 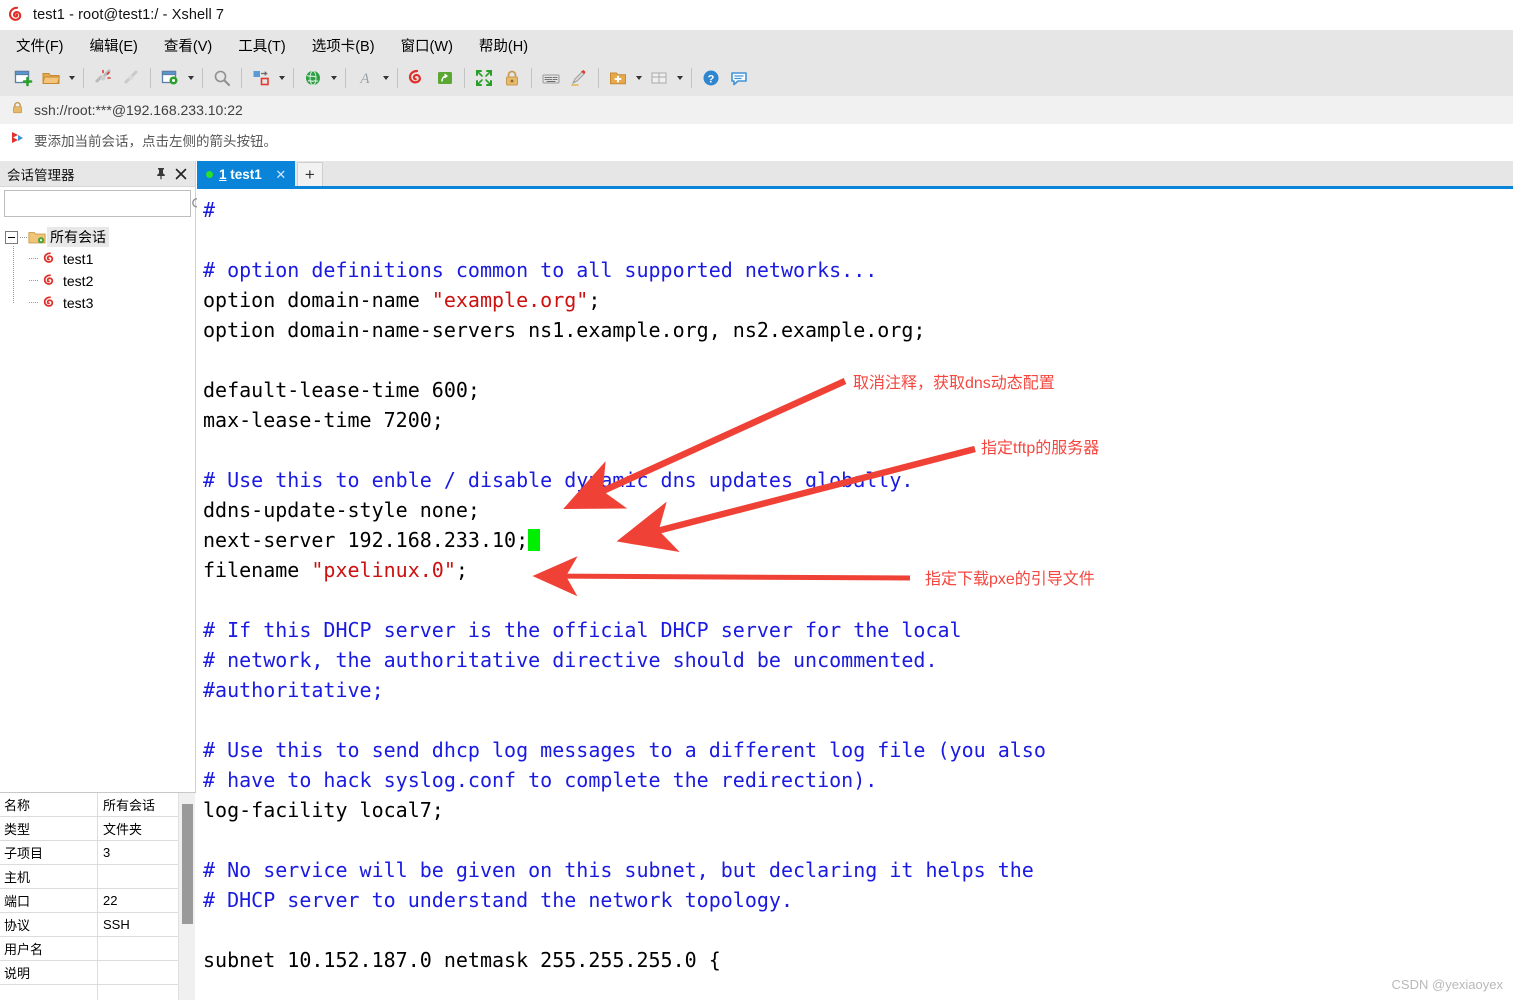 I want to click on menu-tools: 工具(T), so click(x=262, y=45).